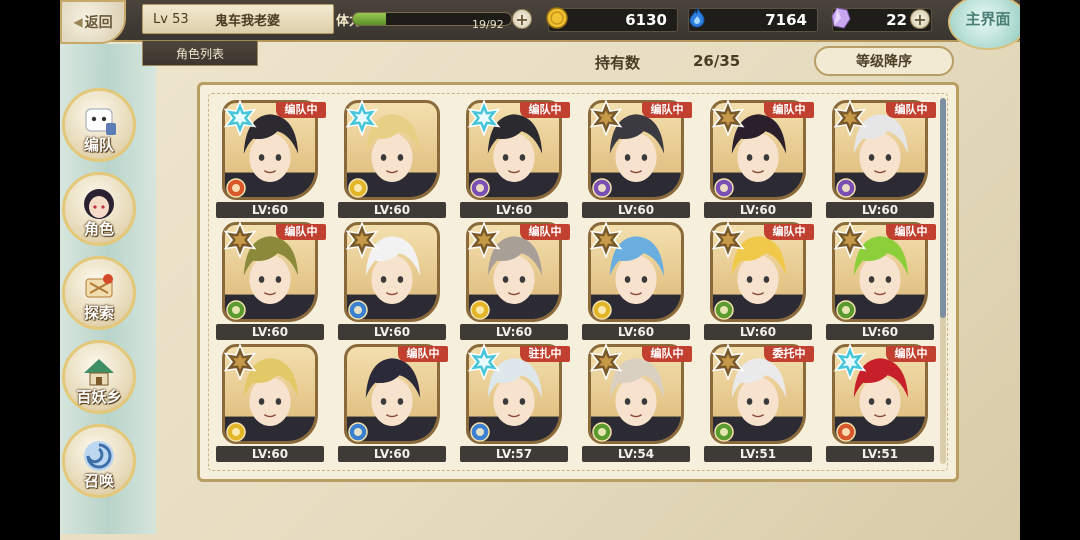  I want to click on character-card: 编队中 LV:51, so click(881, 404).